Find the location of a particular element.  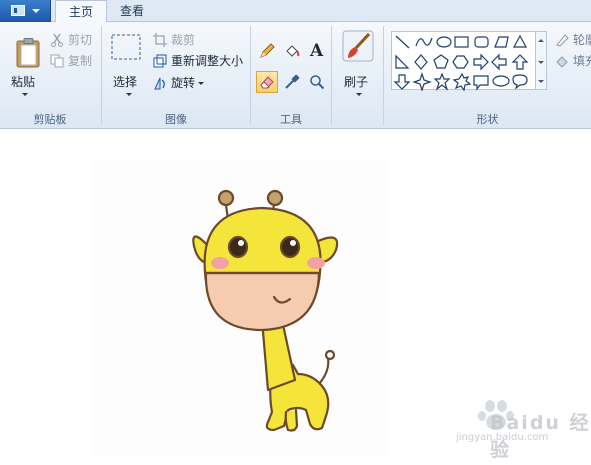

shapes-gallery-scrollbar is located at coordinates (541, 60).